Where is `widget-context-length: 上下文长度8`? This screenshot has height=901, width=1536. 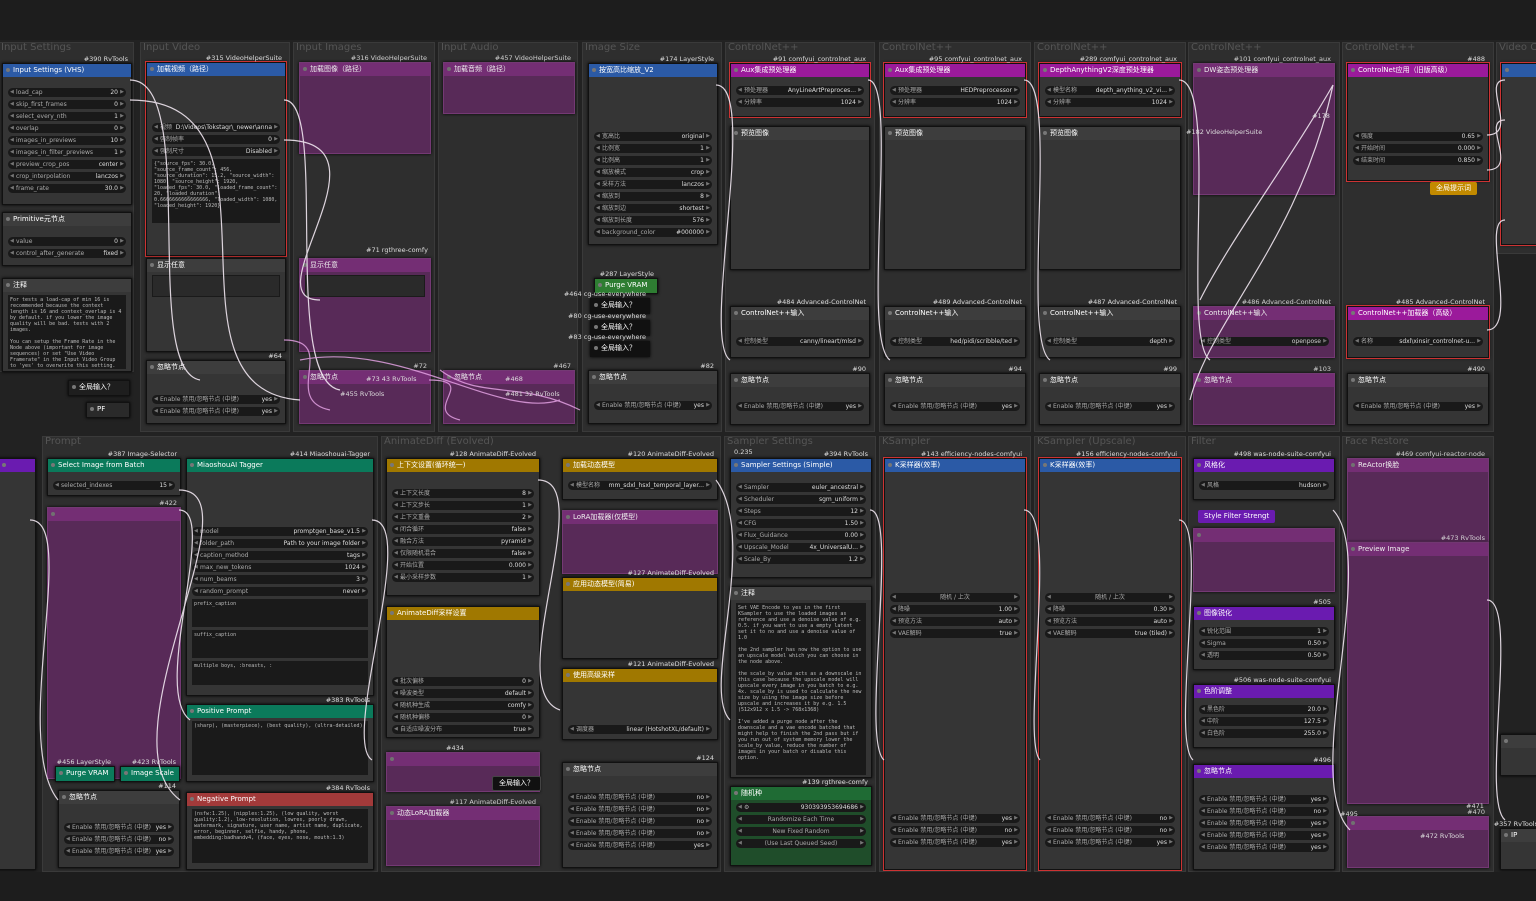
widget-context-length: 上下文长度8 is located at coordinates (463, 493).